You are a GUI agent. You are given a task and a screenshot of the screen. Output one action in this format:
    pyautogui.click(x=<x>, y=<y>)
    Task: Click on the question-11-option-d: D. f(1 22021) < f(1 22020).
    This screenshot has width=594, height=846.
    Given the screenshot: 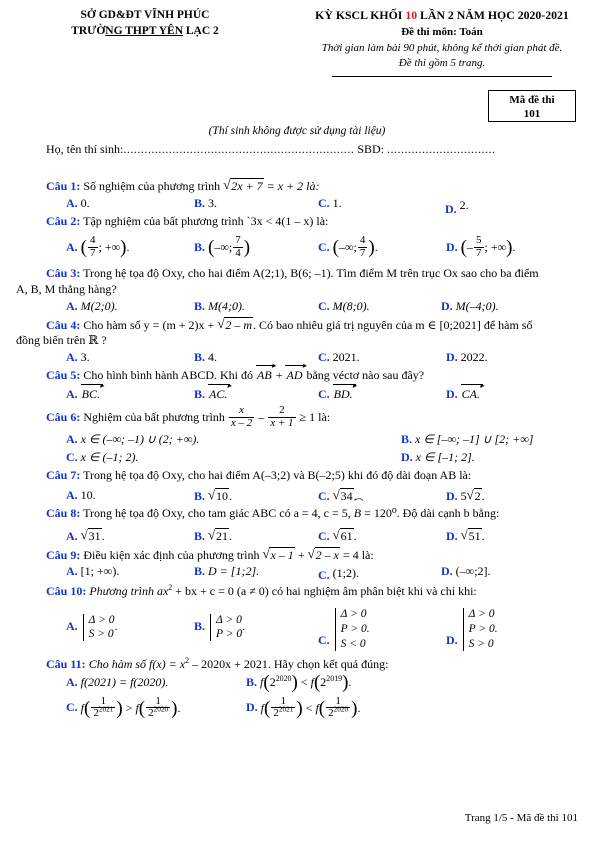 What is the action you would take?
    pyautogui.click(x=303, y=708)
    